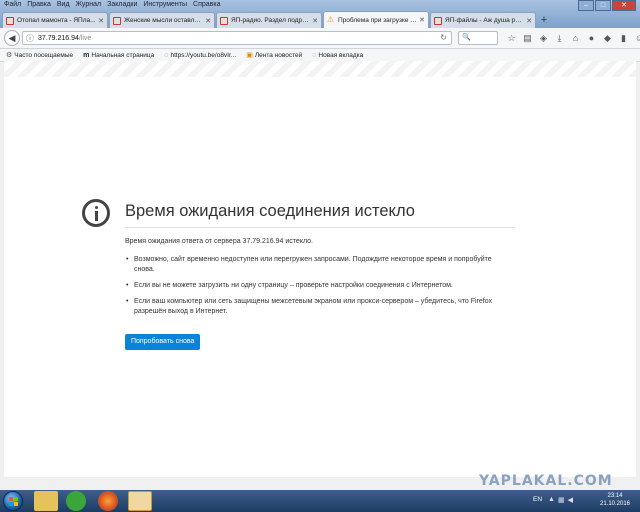 The height and width of the screenshot is (512, 640). Describe the element at coordinates (511, 38) in the screenshot. I see `star-icon: ☆` at that location.